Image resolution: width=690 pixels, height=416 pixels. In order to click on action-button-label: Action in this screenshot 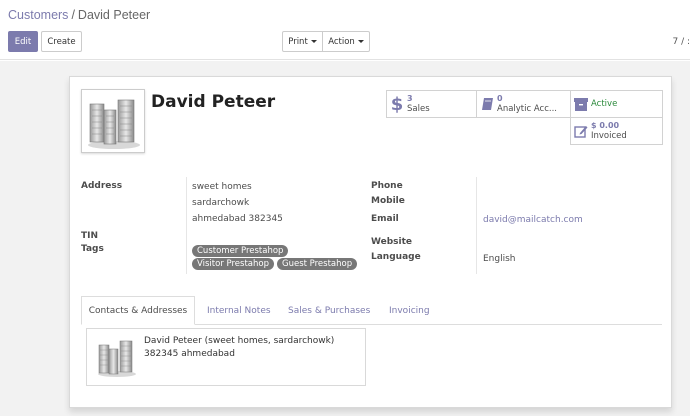, I will do `click(341, 41)`.